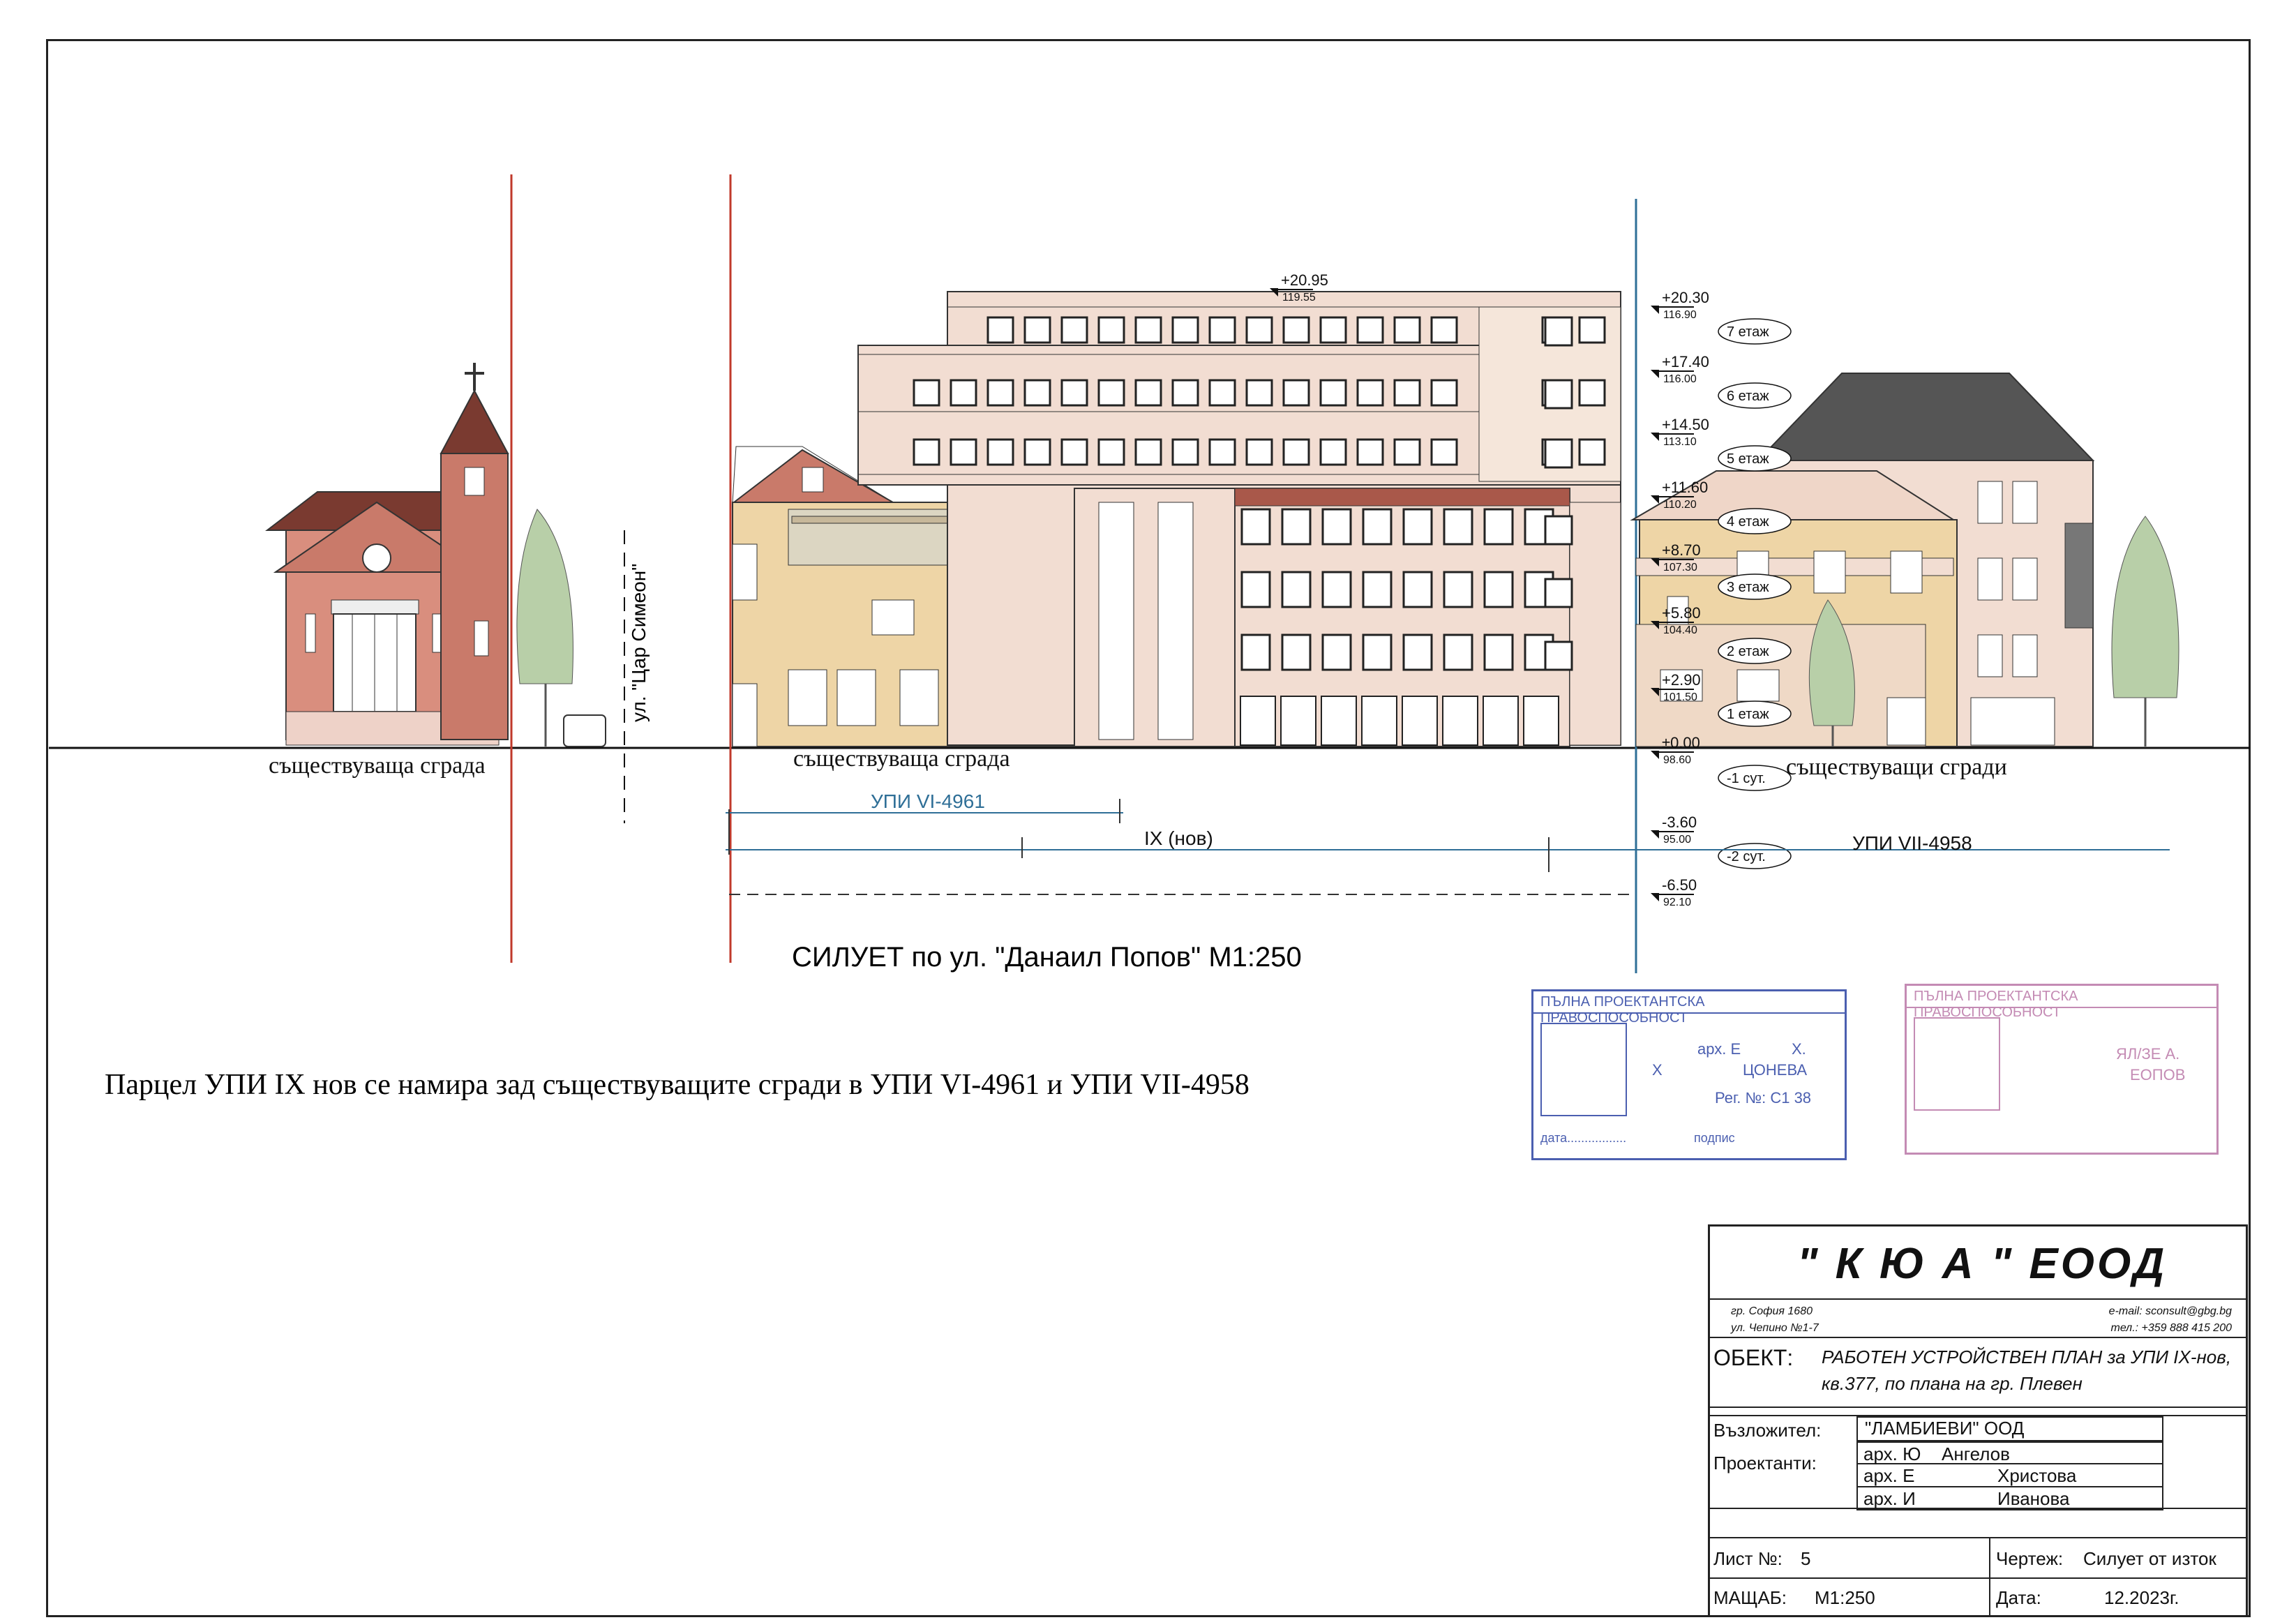  I want to click on level-marker: +14.50 113.10, so click(1680, 432).